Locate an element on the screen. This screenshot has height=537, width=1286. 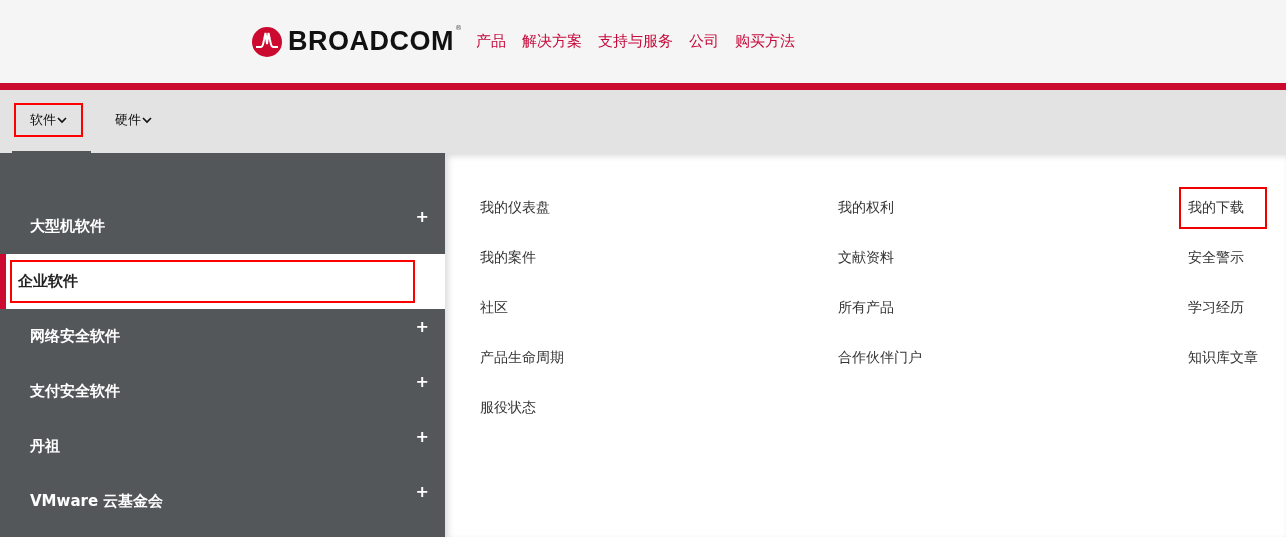
logo-icon is located at coordinates (267, 41).